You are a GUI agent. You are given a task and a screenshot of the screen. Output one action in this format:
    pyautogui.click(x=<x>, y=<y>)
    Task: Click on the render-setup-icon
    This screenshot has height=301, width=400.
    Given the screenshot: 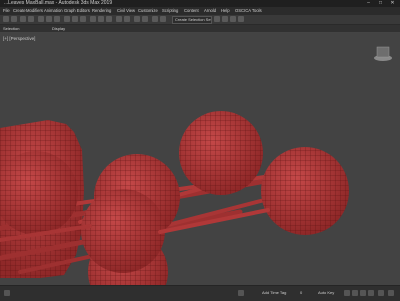 What is the action you would take?
    pyautogui.click(x=225, y=19)
    